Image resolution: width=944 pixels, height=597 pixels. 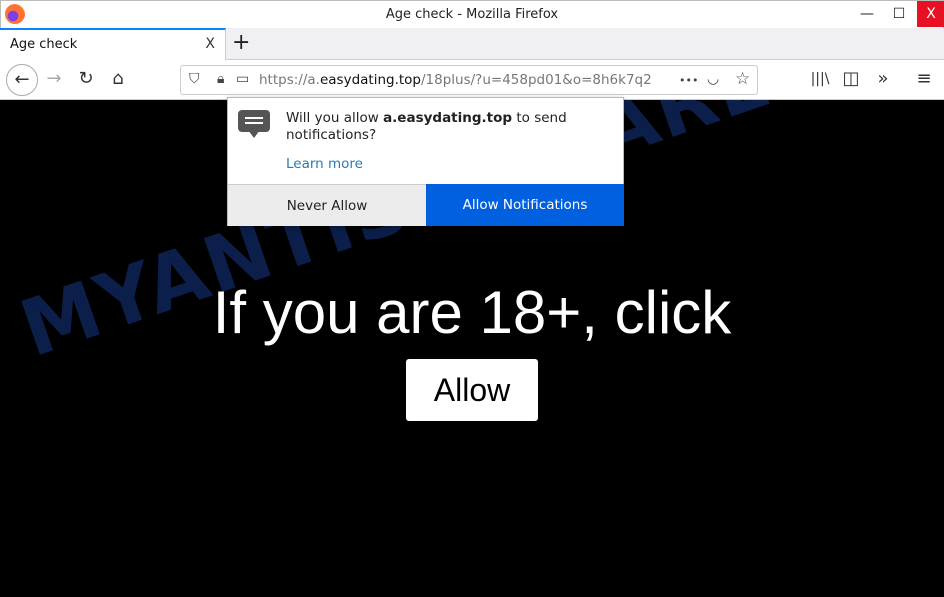 What do you see at coordinates (525, 205) in the screenshot?
I see `allow-notifications-button: Allow Notifications` at bounding box center [525, 205].